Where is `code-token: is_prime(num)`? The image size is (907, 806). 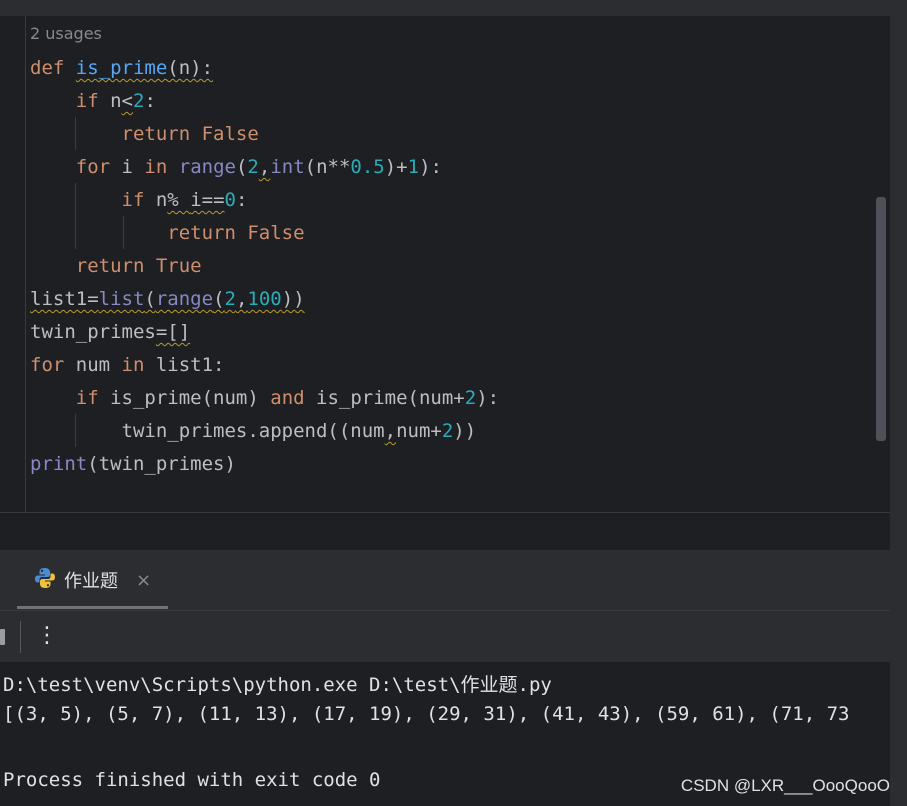
code-token: is_prime(num) is located at coordinates (190, 398).